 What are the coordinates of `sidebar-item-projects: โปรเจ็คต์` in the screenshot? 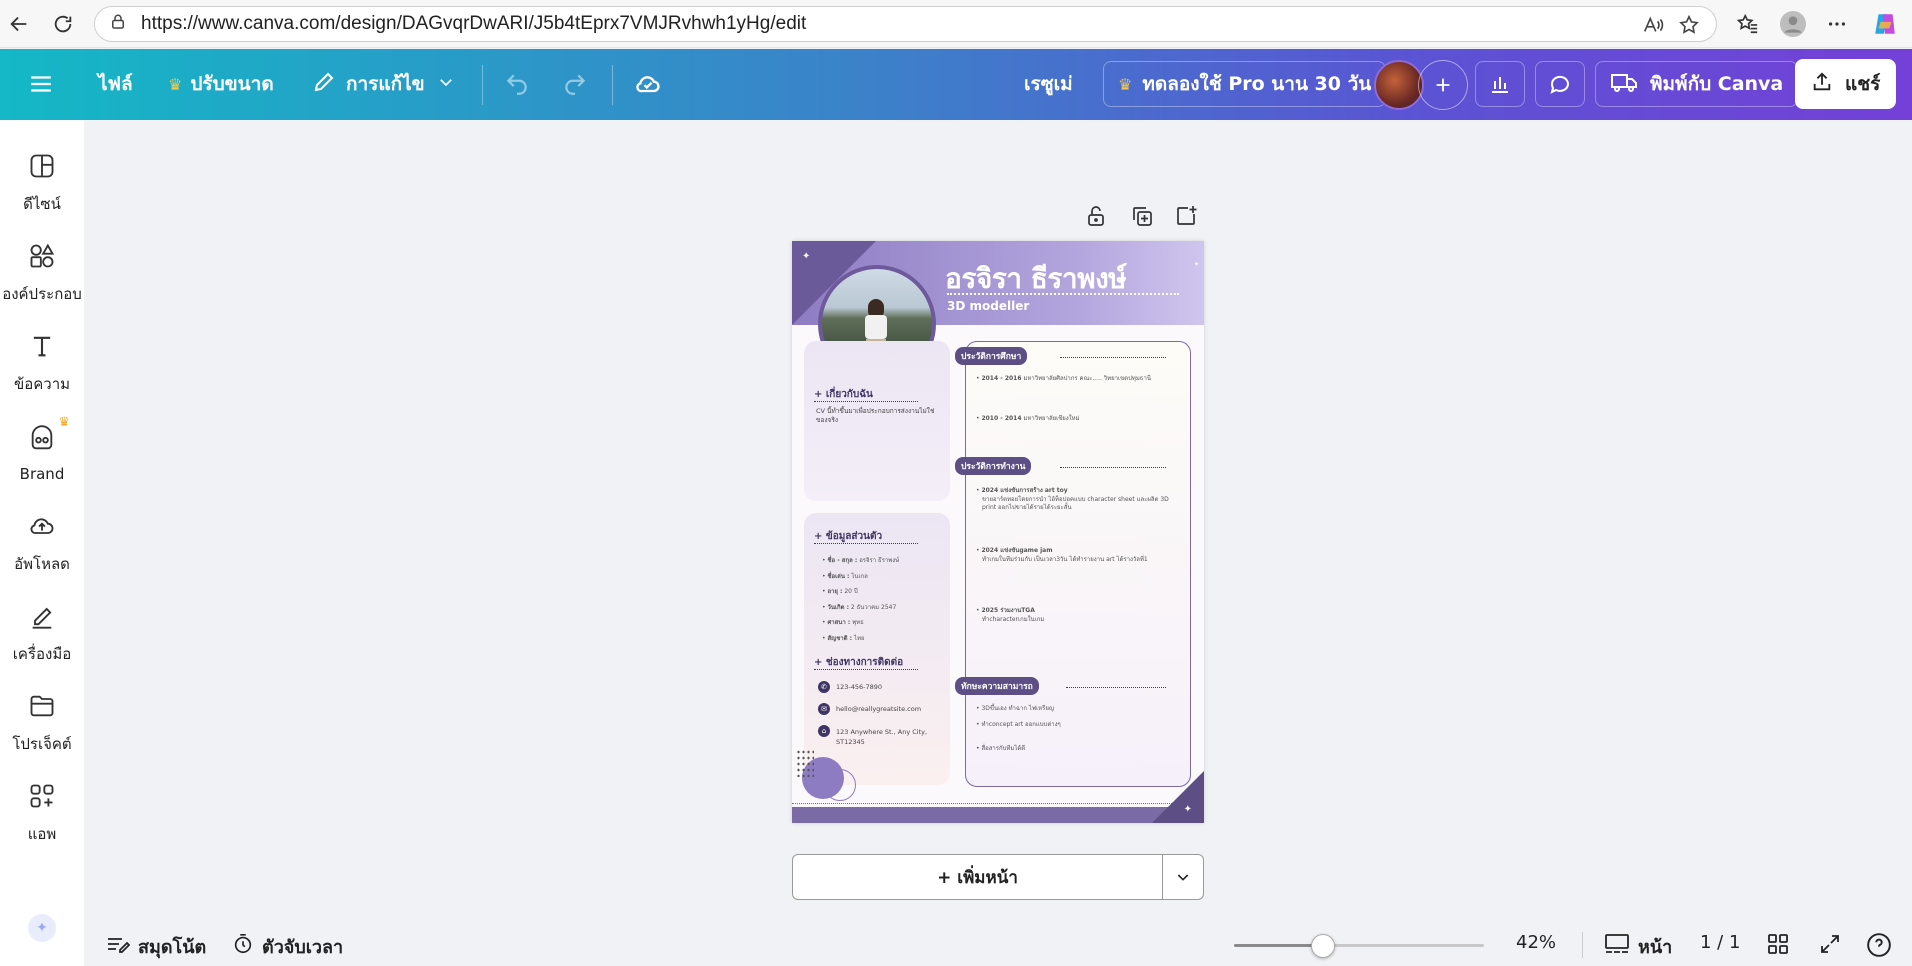 It's located at (42, 724).